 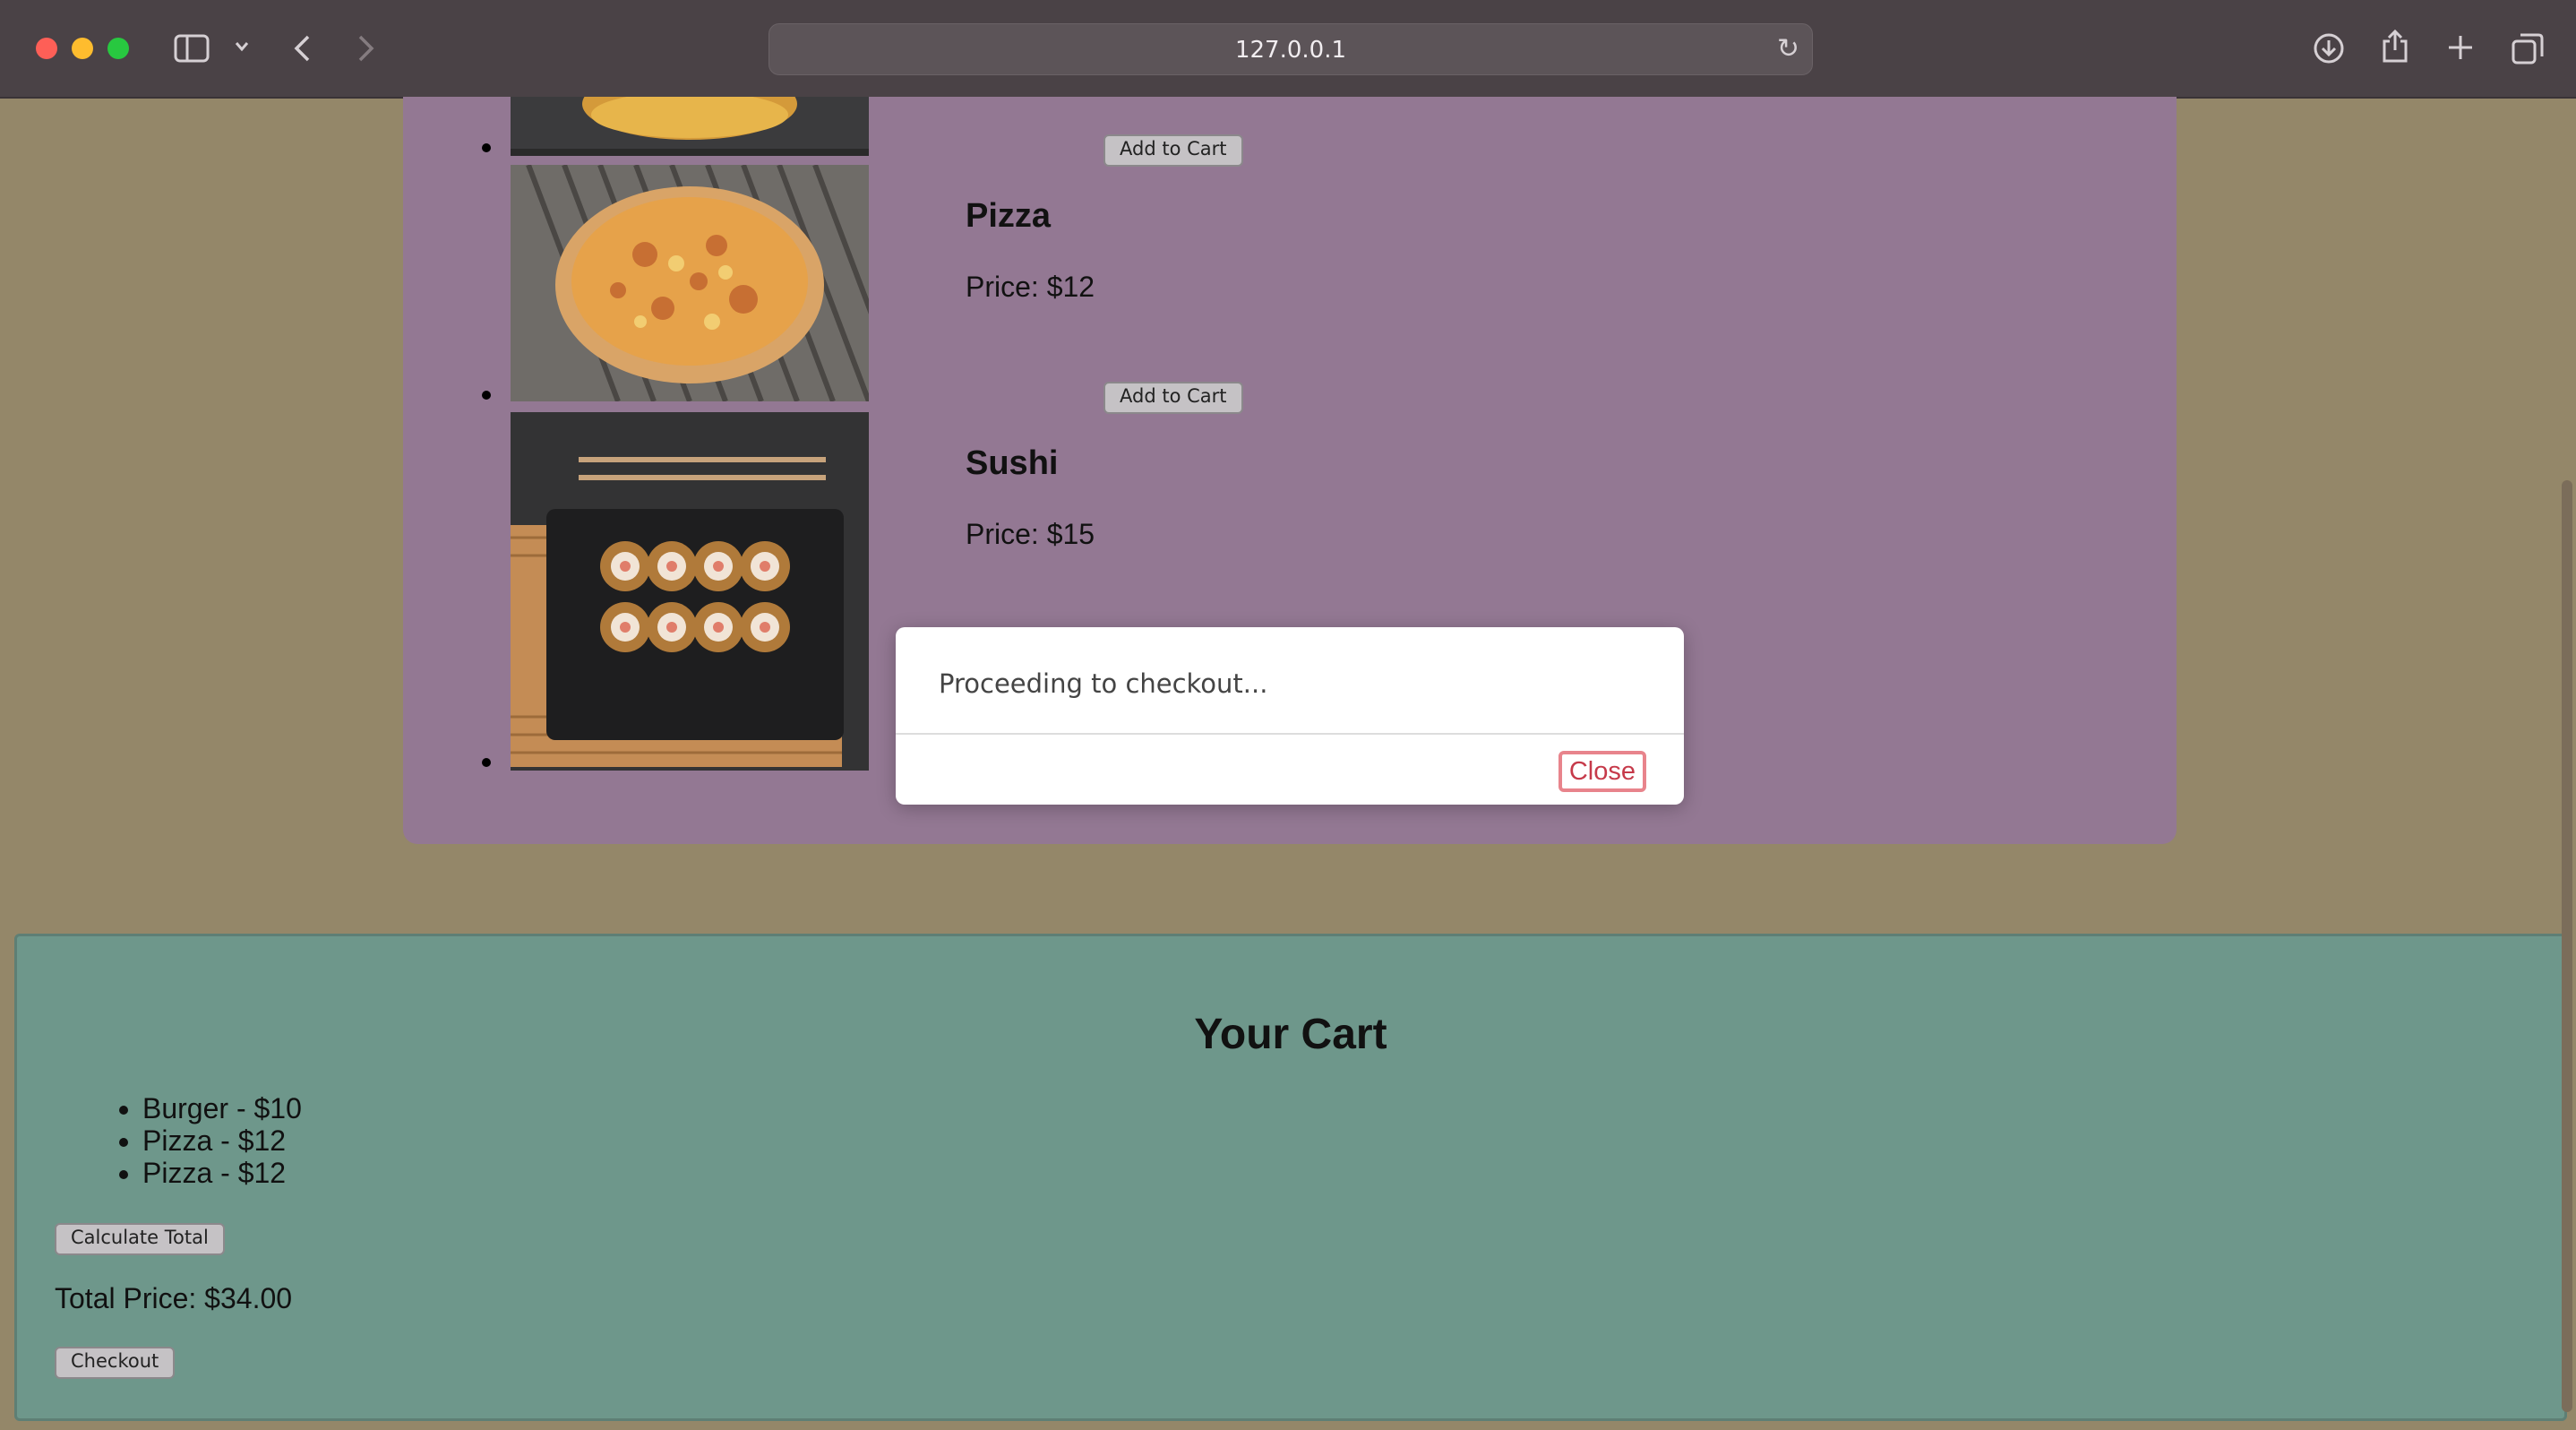 I want to click on close-button: Close, so click(x=1602, y=771).